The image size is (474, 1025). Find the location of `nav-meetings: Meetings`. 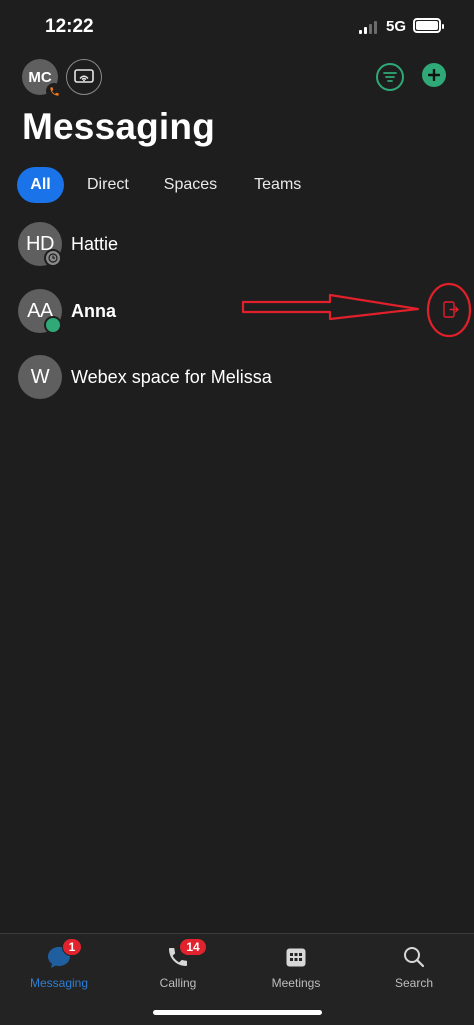

nav-meetings: Meetings is located at coordinates (296, 967).